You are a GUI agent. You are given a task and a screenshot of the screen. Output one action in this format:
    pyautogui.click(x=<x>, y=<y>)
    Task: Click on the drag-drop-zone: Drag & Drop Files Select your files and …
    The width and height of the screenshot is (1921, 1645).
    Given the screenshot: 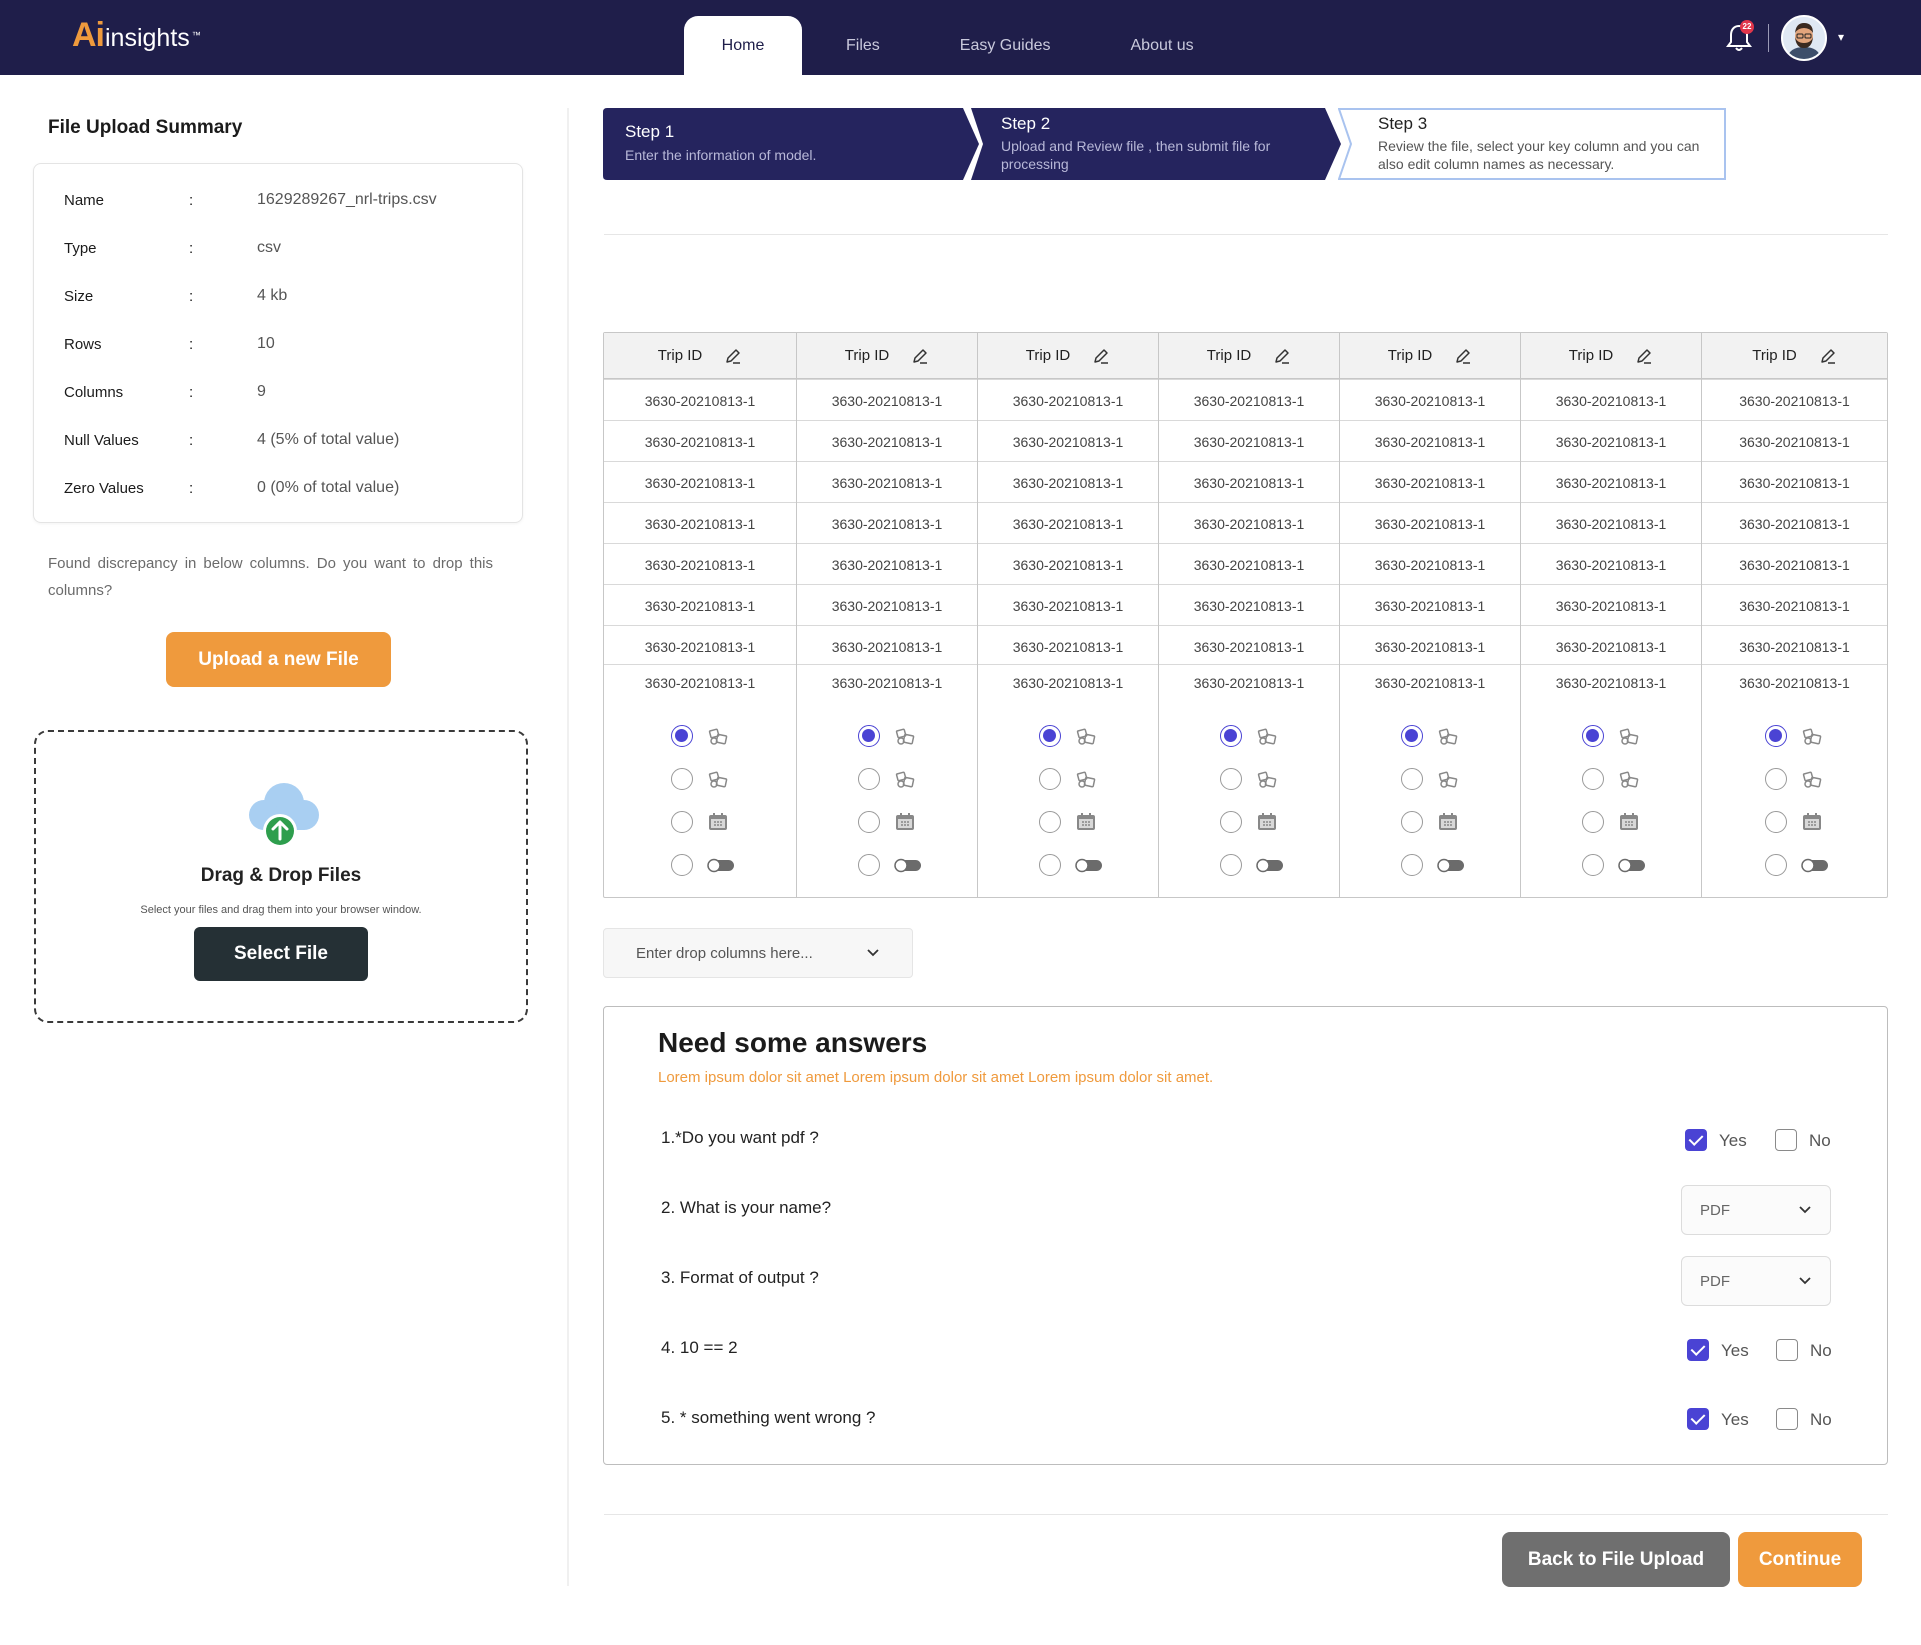 What is the action you would take?
    pyautogui.click(x=281, y=876)
    